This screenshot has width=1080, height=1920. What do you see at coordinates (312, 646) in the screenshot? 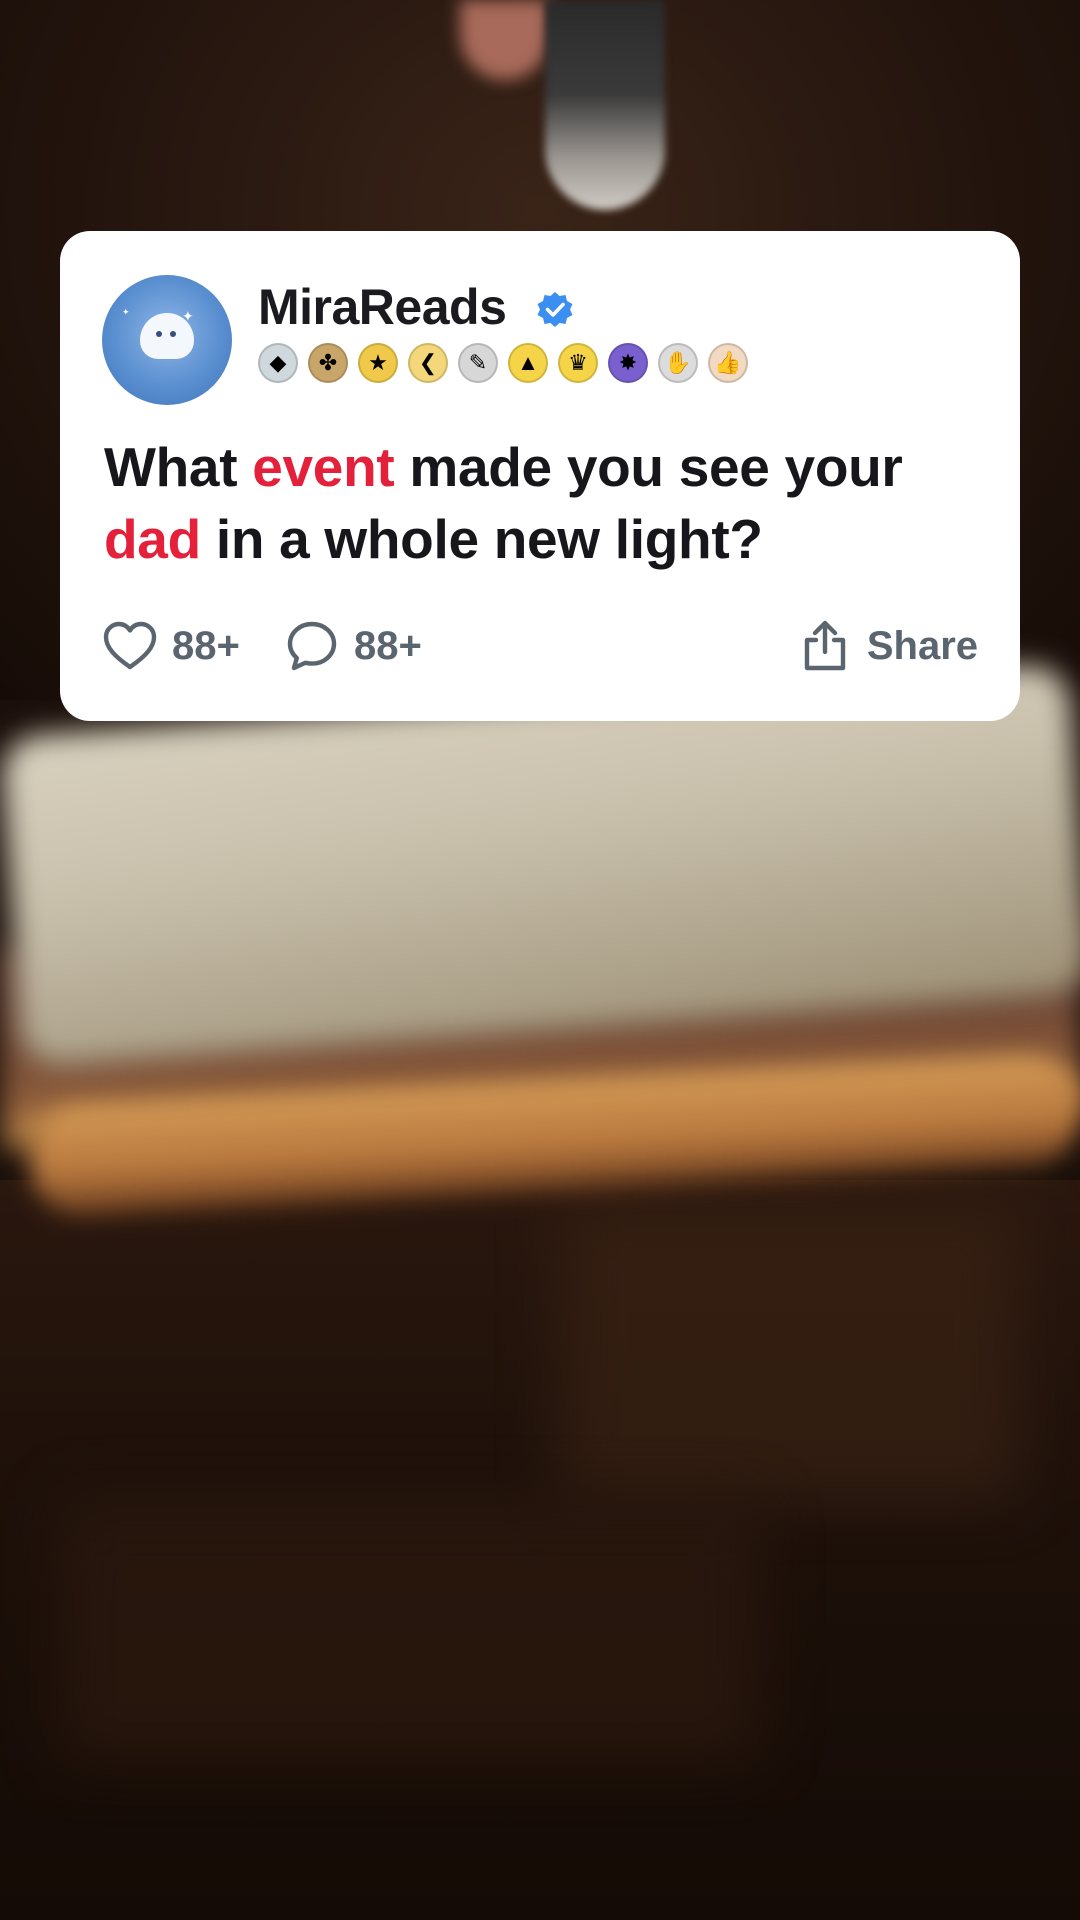
I see `comment-bubble-icon` at bounding box center [312, 646].